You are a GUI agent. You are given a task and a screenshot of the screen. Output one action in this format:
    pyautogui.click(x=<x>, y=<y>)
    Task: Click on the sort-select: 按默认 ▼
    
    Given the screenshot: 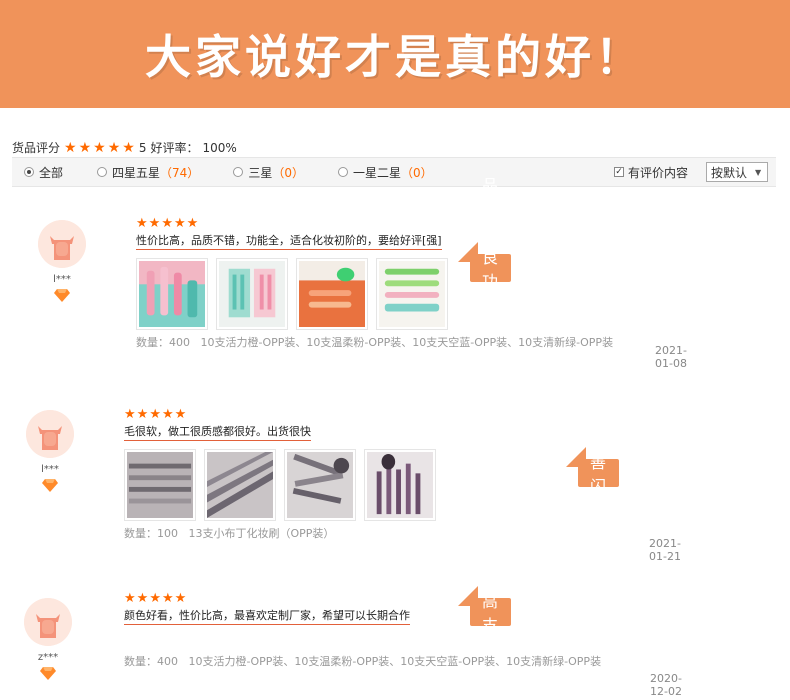 What is the action you would take?
    pyautogui.click(x=737, y=172)
    